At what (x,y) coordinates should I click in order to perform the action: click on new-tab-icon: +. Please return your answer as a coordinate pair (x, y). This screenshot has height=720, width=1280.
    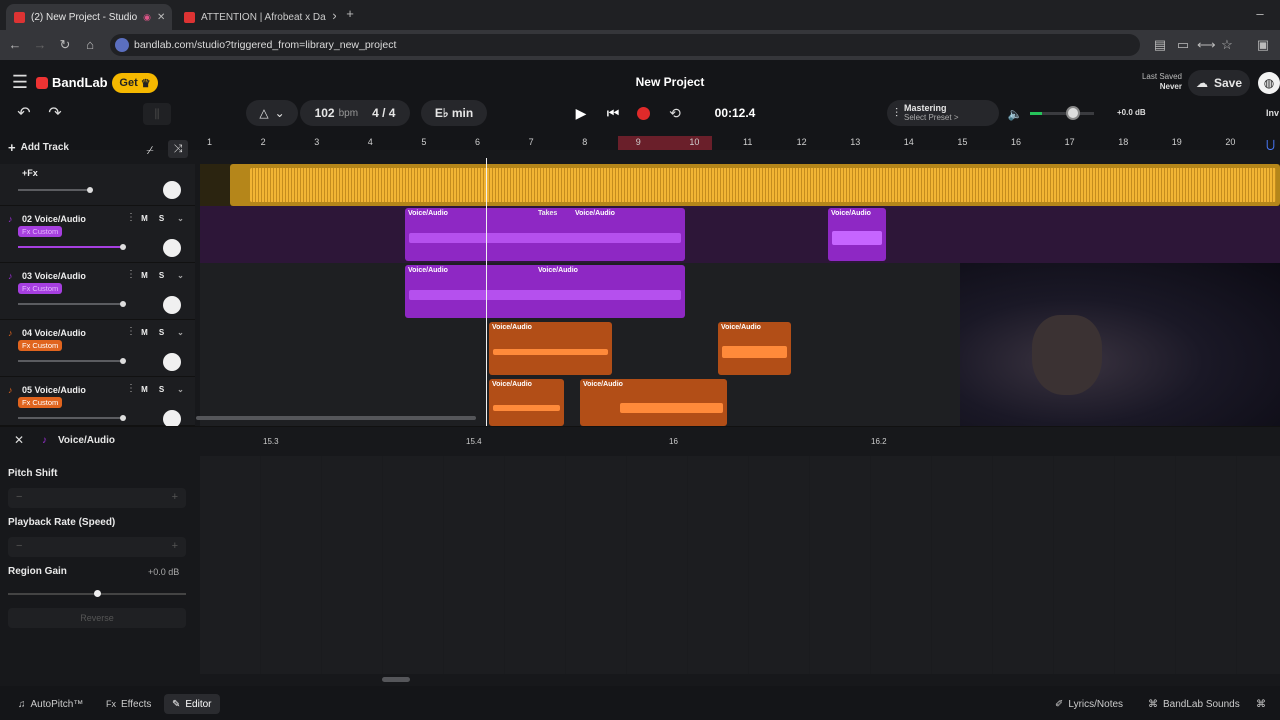
    Looking at the image, I should click on (350, 14).